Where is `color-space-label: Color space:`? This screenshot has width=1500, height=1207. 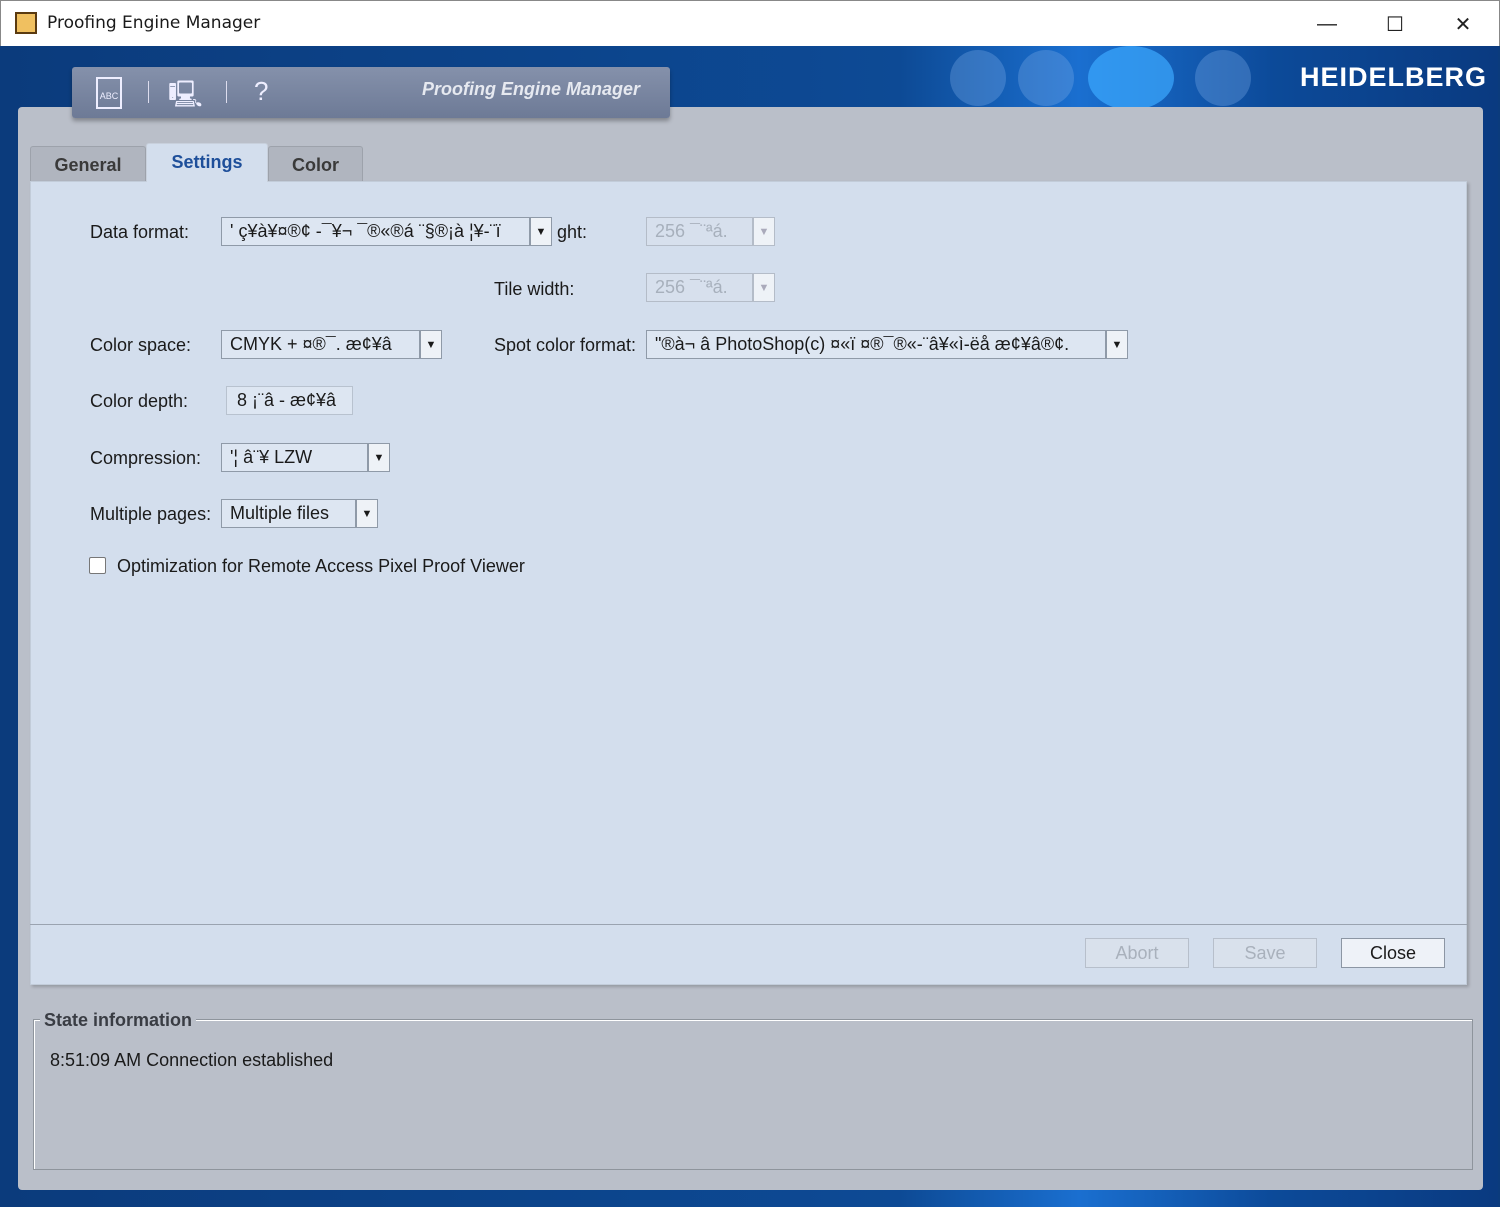 color-space-label: Color space: is located at coordinates (141, 345).